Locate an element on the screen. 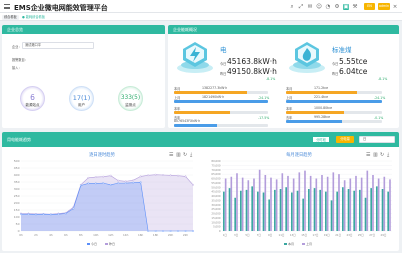 Image resolution: width=402 pixels, height=253 pixels. message-icon: ✉ is located at coordinates (310, 7).